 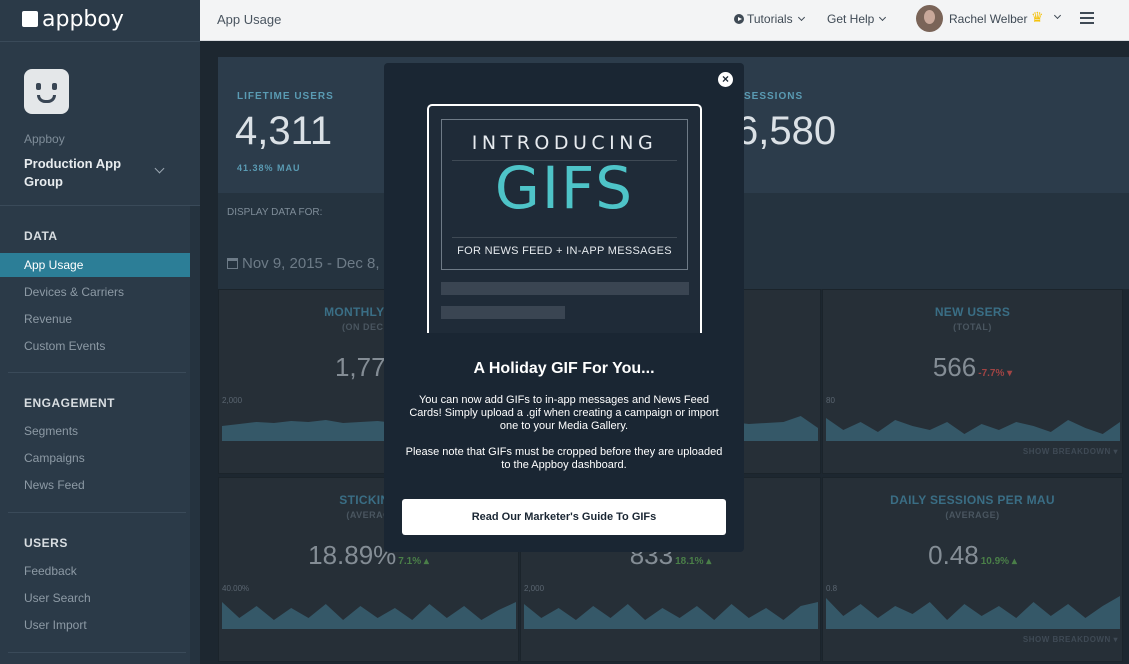 What do you see at coordinates (988, 19) in the screenshot?
I see `user-name: Rachel Welber` at bounding box center [988, 19].